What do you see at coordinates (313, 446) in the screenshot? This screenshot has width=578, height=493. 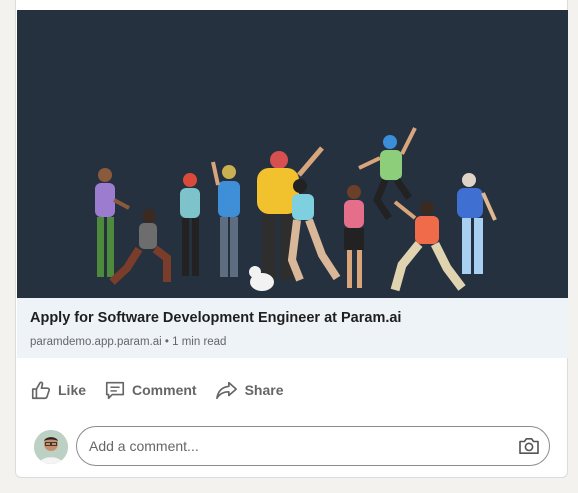 I see `comment-input` at bounding box center [313, 446].